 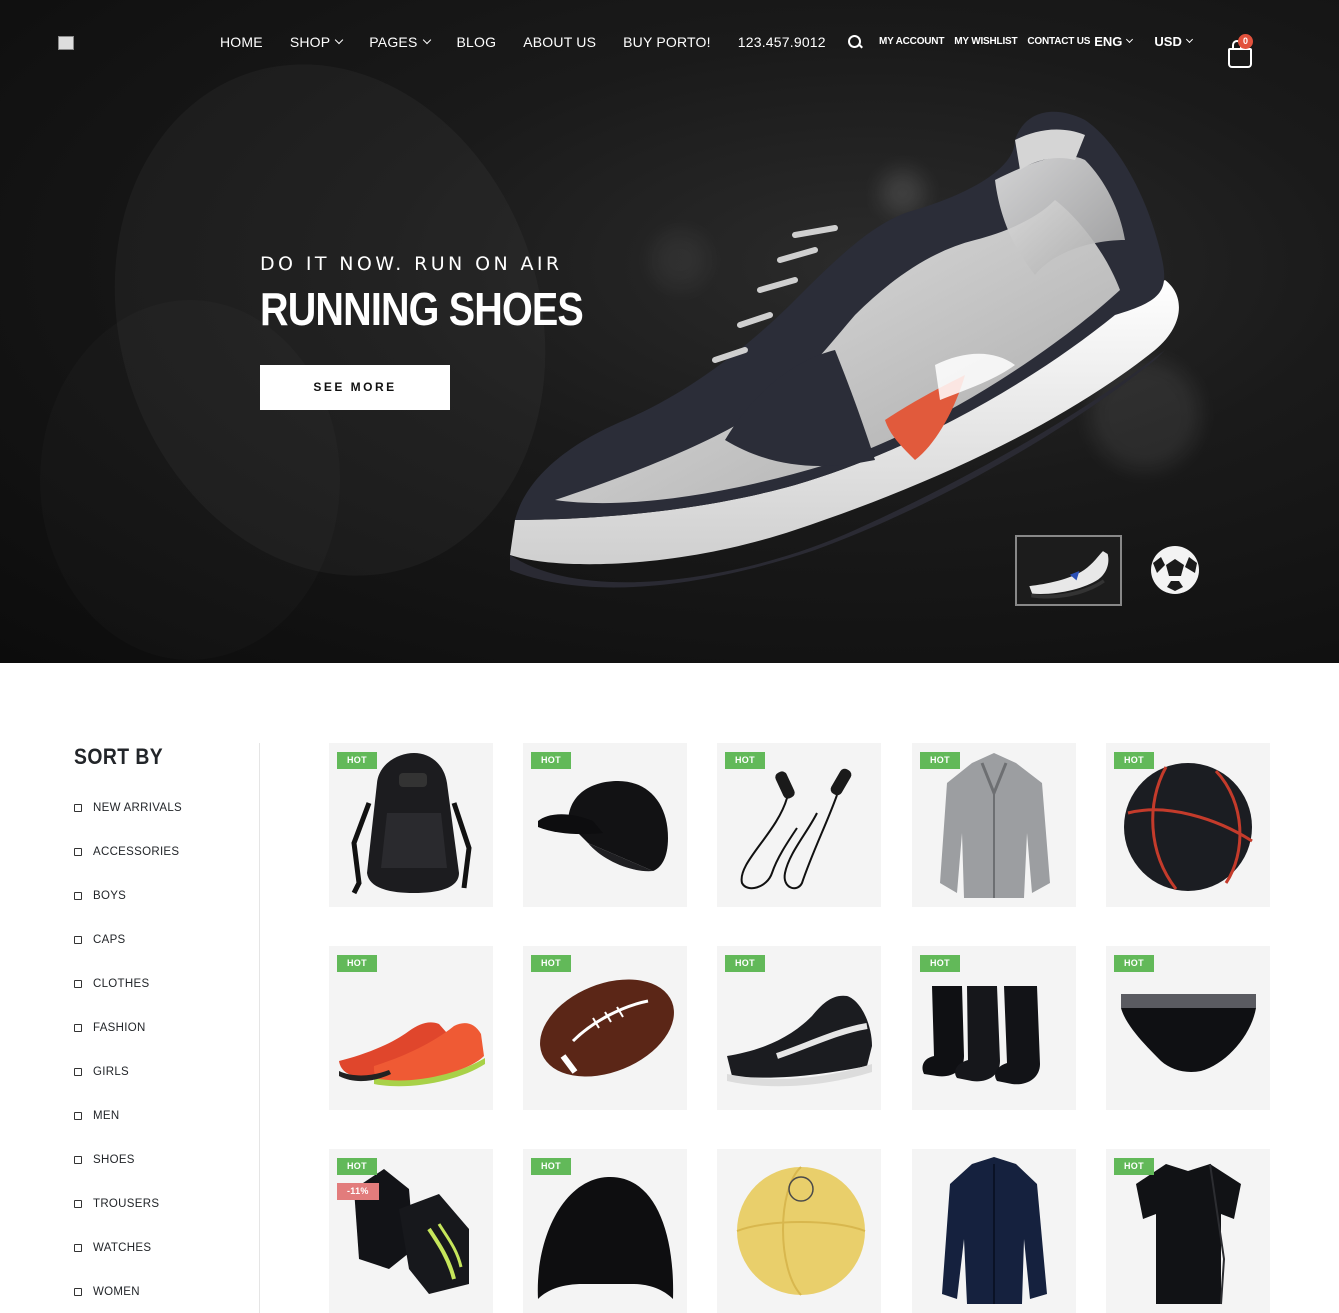 What do you see at coordinates (122, 1248) in the screenshot?
I see `filter-label: WATCHES` at bounding box center [122, 1248].